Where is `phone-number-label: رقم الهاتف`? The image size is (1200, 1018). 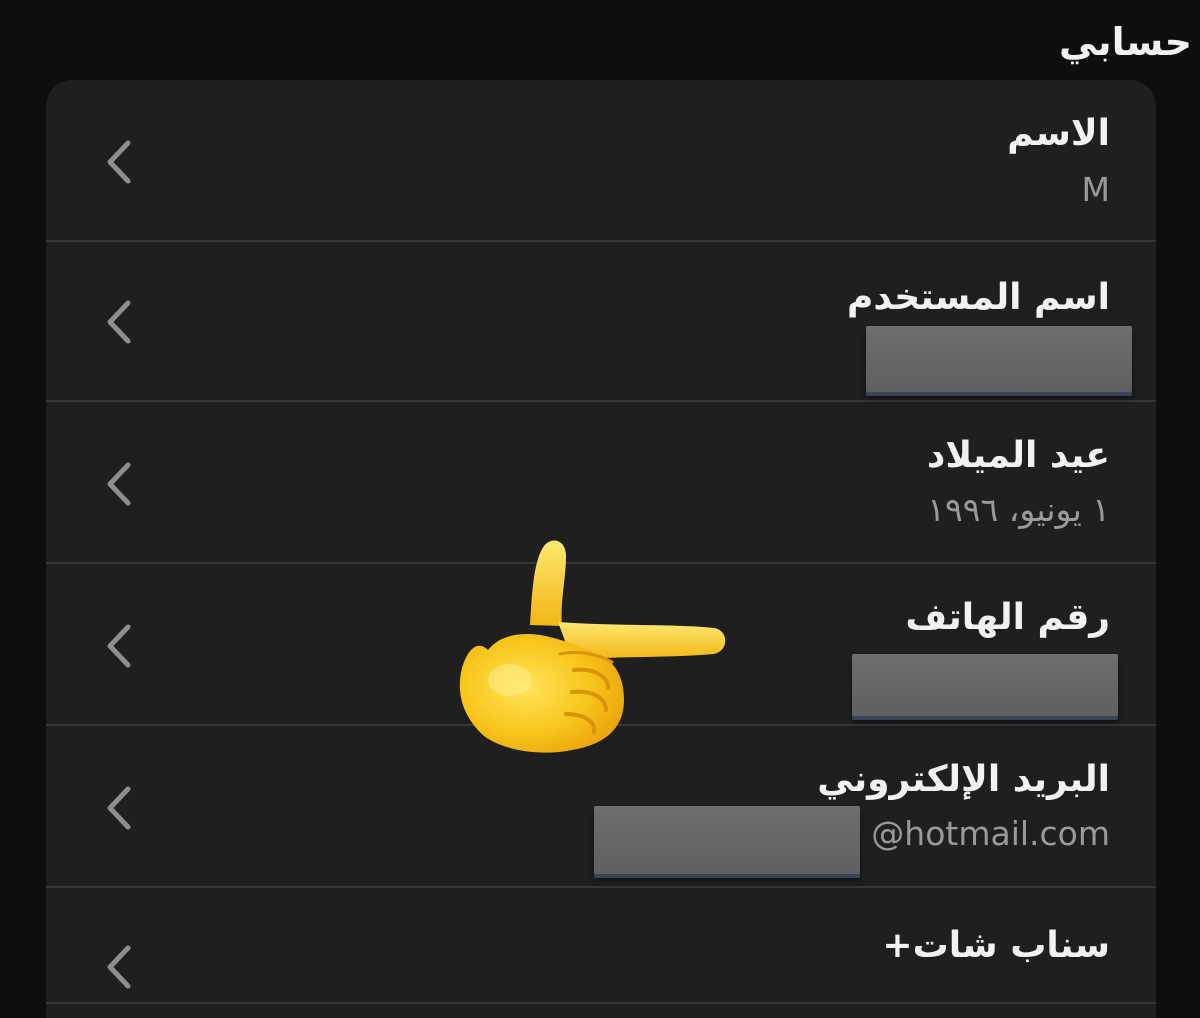 phone-number-label: رقم الهاتف is located at coordinates (1007, 617).